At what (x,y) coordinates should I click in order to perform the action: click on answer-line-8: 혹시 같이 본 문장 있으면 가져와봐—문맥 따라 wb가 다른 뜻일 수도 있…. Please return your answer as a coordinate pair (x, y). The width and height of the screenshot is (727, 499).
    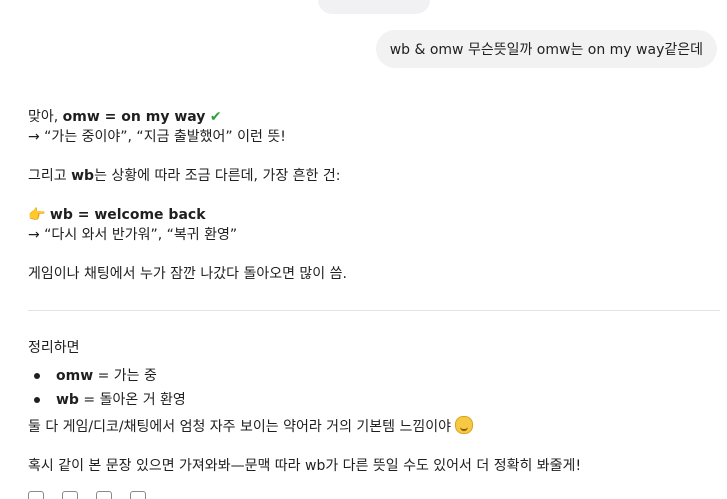
    Looking at the image, I should click on (305, 466).